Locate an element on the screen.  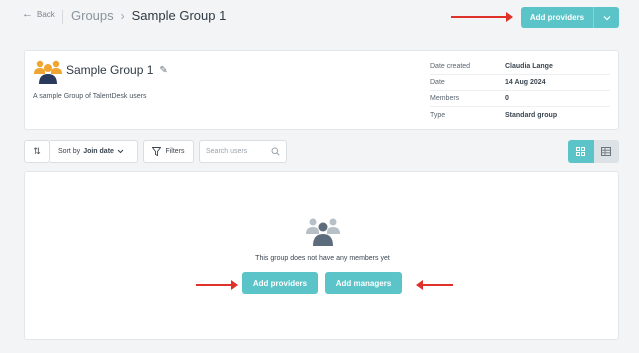
meta-key: Members is located at coordinates (445, 98).